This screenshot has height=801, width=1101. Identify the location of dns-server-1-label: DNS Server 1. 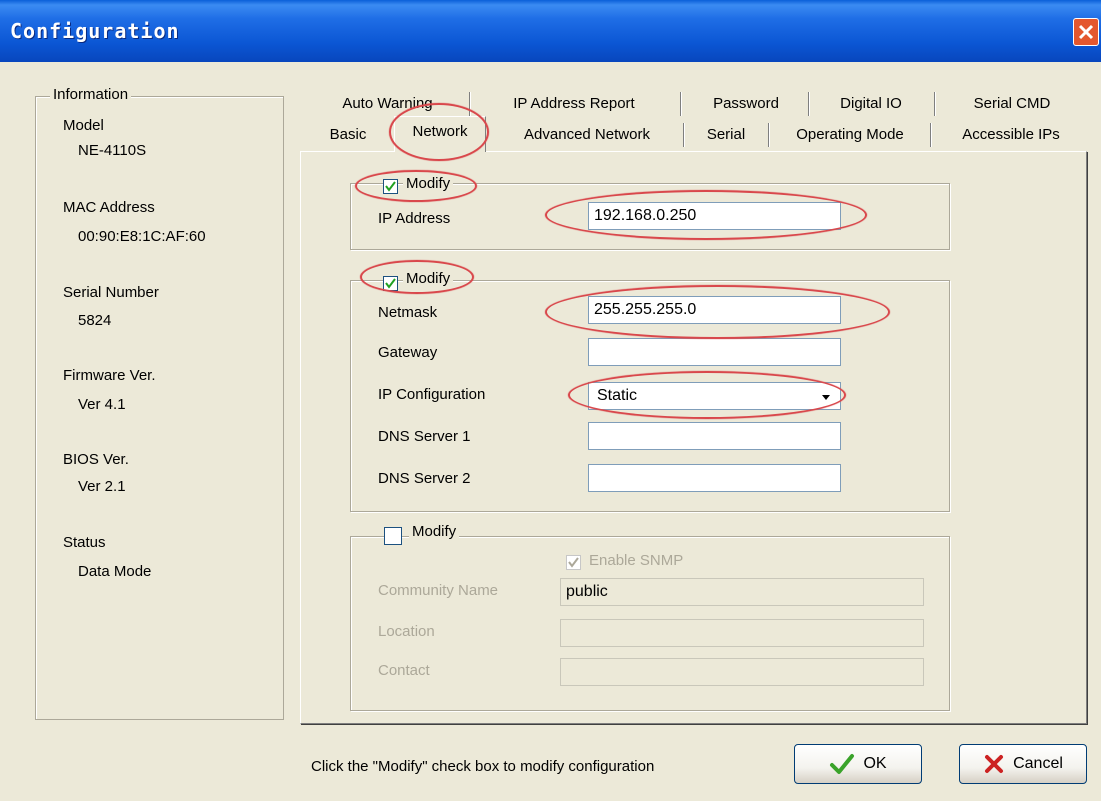
(424, 436).